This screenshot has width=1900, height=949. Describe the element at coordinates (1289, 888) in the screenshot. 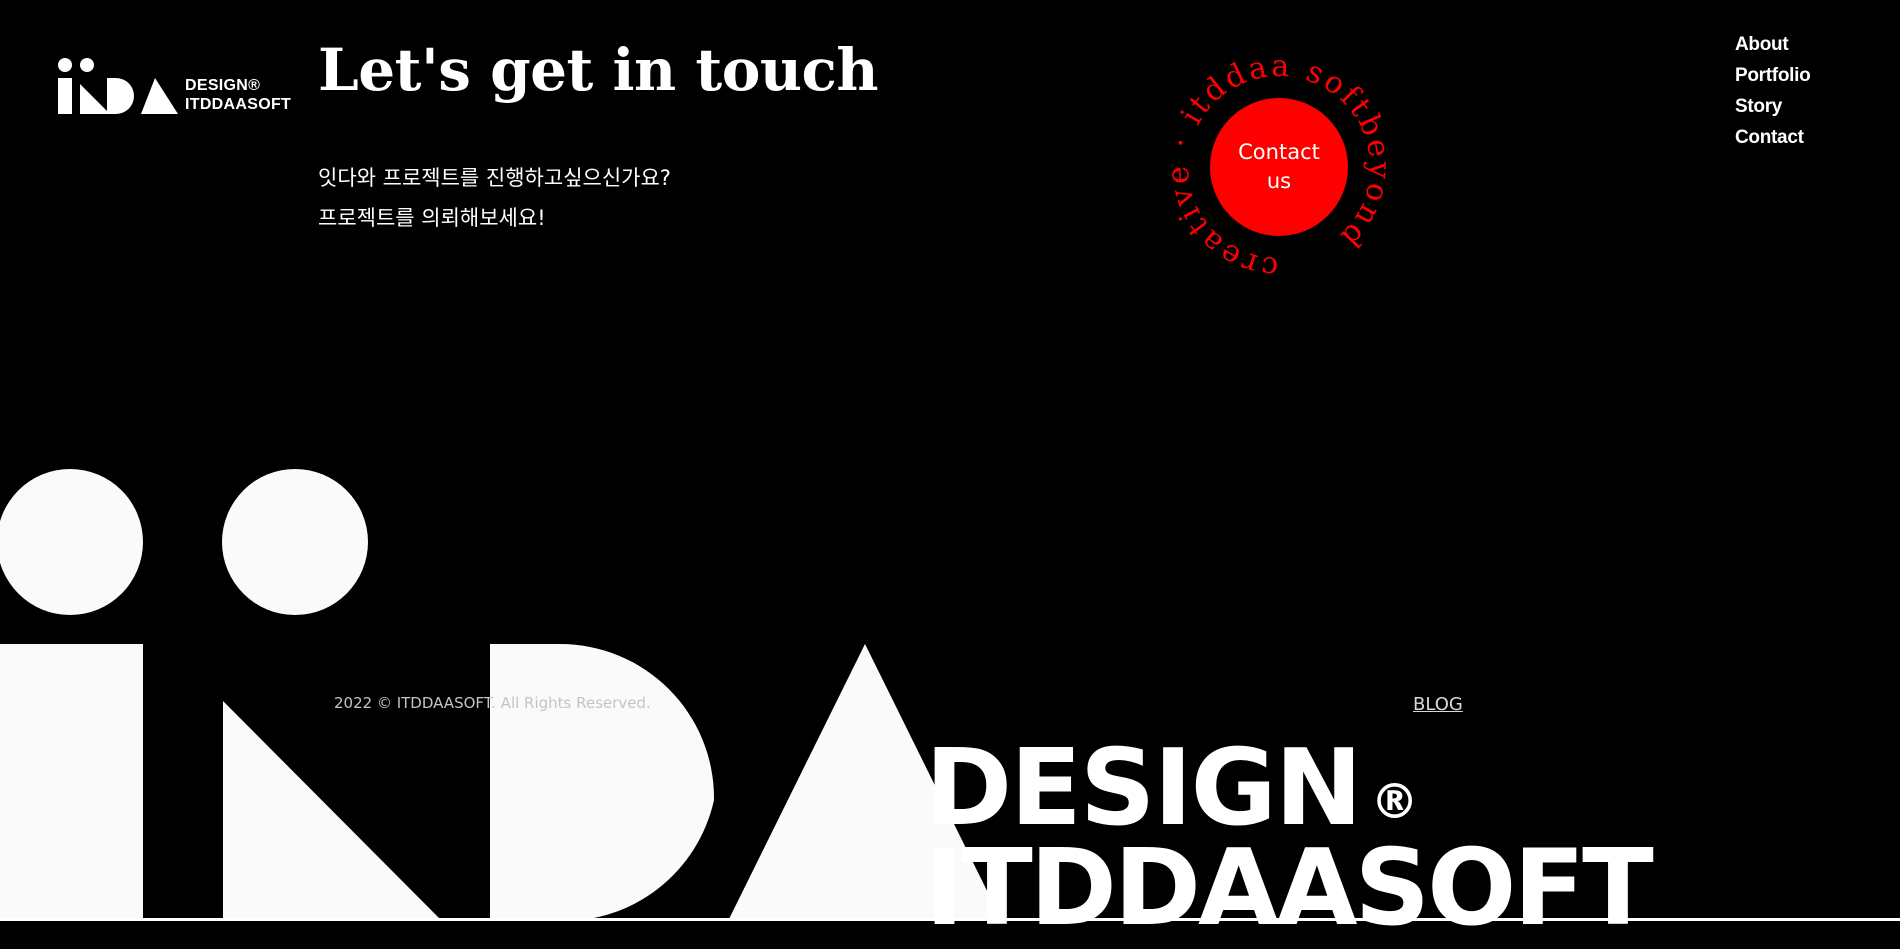

I see `big-wordmark-itddaasoft: ITDDAASOFT` at that location.